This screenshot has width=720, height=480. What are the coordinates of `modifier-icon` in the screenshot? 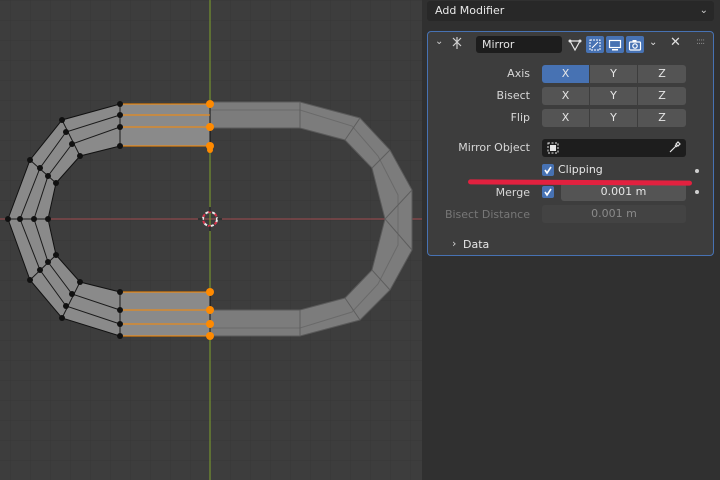 It's located at (457, 44).